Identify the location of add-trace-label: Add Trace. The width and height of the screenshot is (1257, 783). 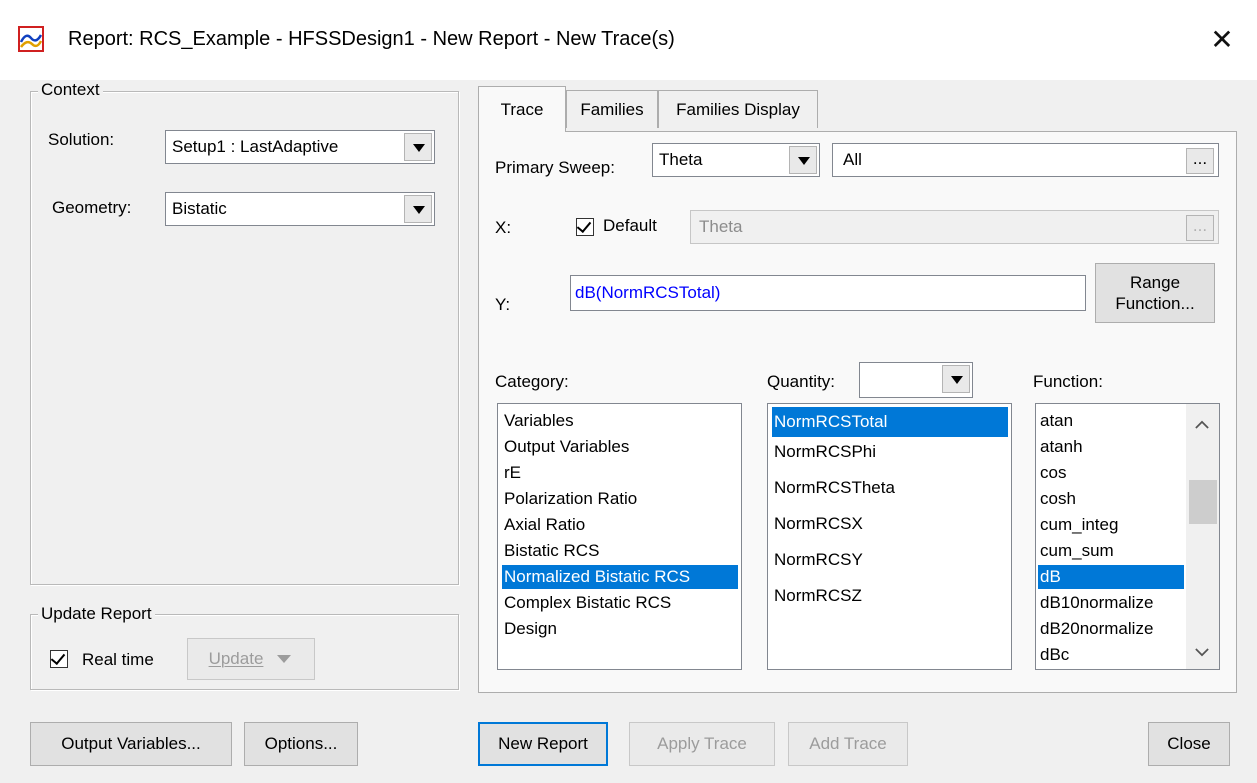
(848, 743).